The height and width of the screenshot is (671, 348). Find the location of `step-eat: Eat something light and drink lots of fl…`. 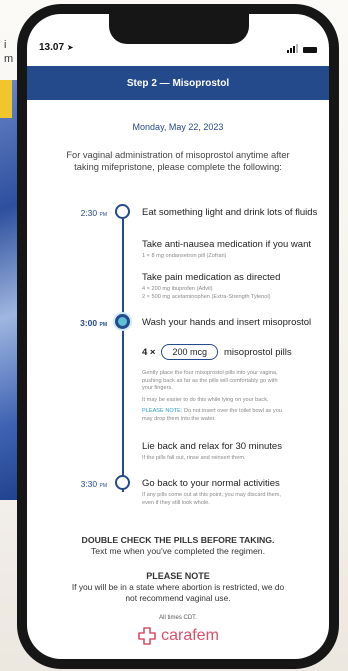

step-eat: Eat something light and drink lots of fl… is located at coordinates (230, 212).